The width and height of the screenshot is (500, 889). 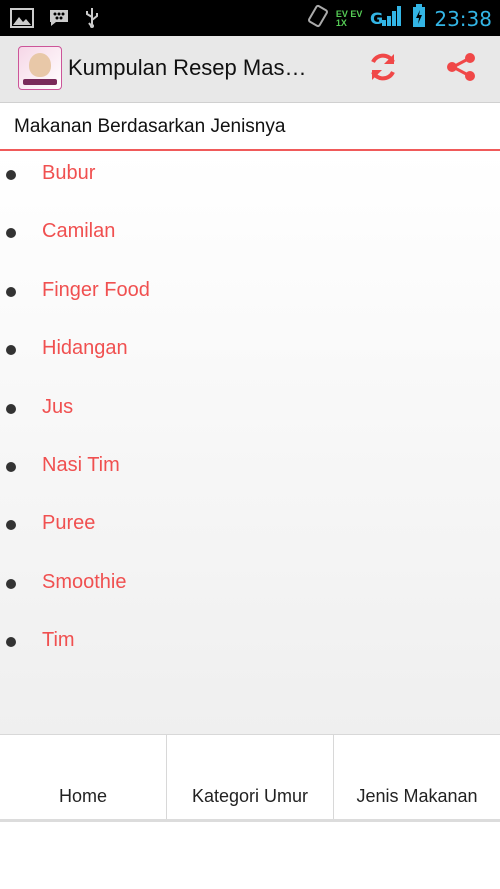 I want to click on bbm-notification-icon, so click(x=59, y=20).